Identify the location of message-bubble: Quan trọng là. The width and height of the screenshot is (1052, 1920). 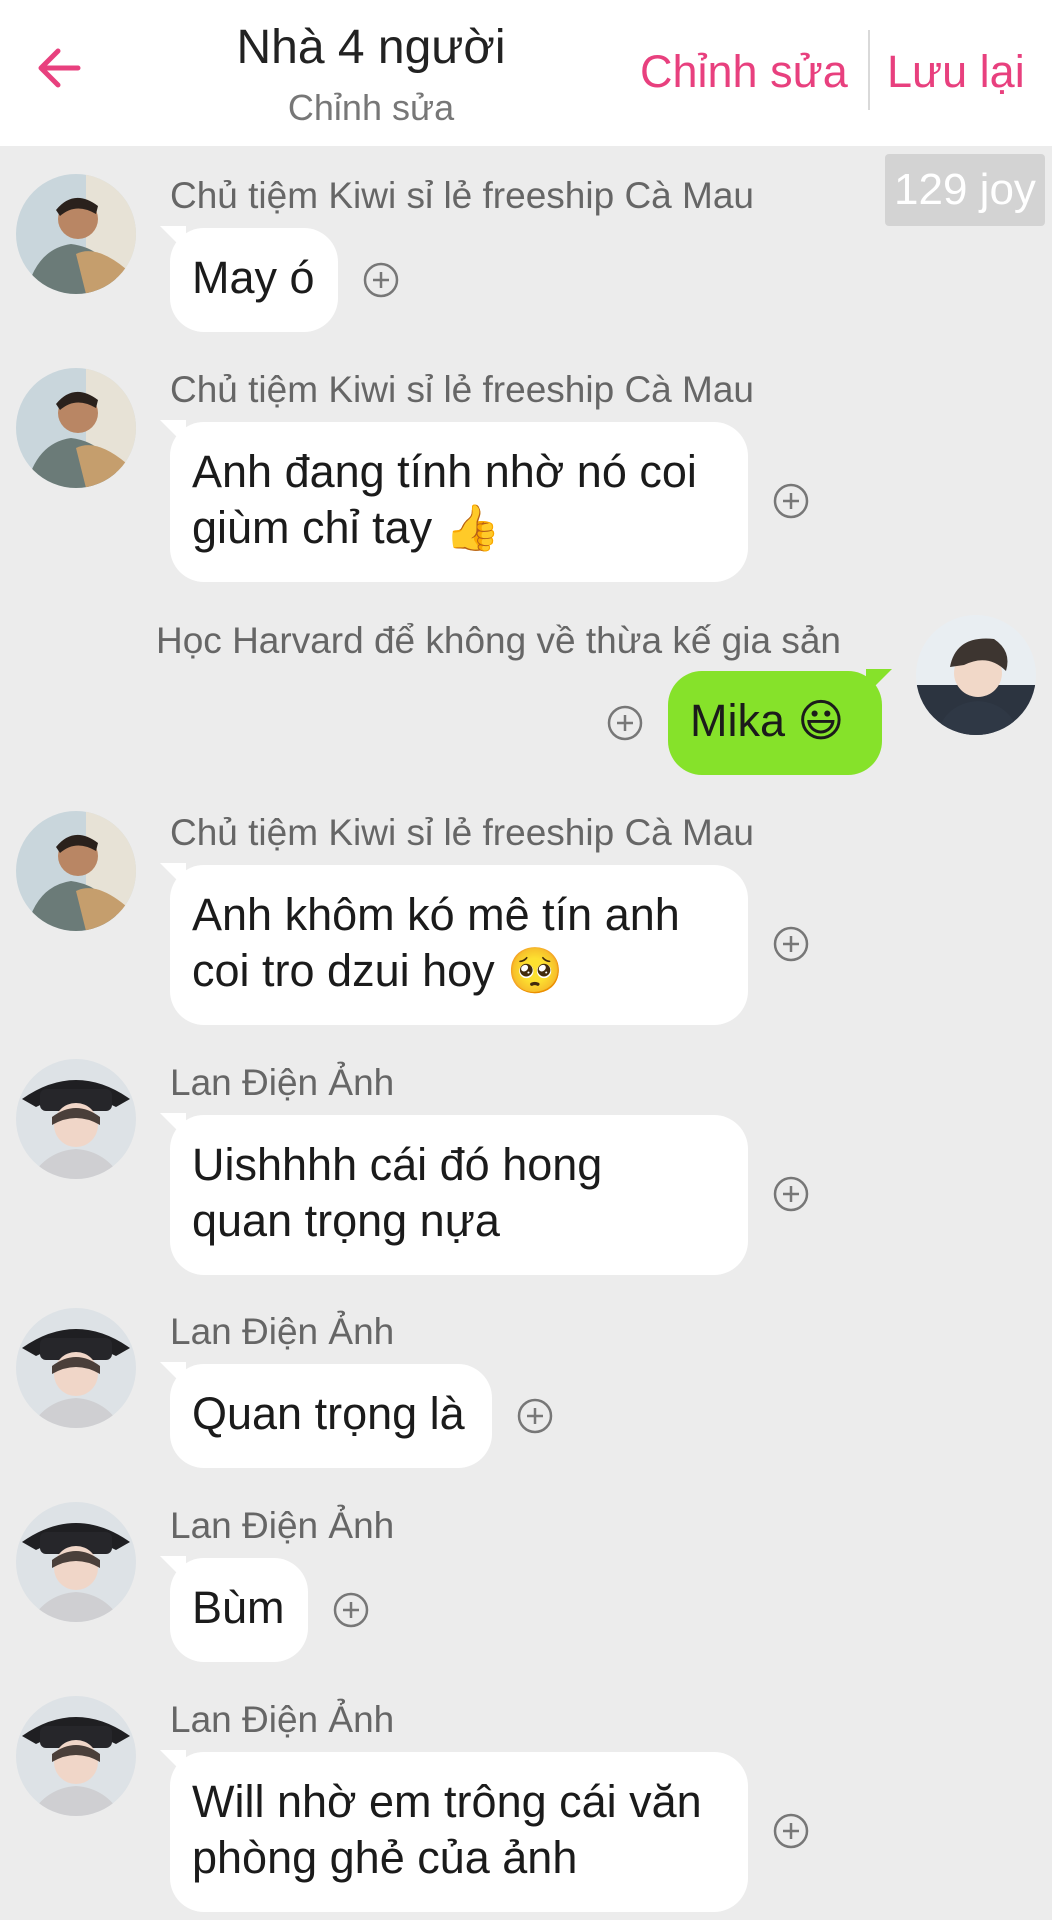
(326, 1415).